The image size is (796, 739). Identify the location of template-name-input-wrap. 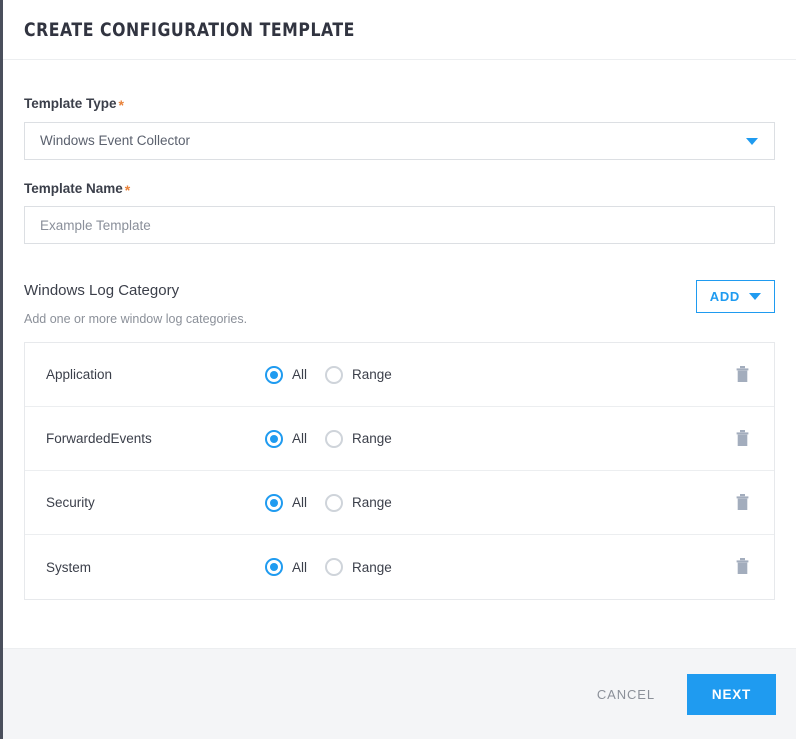
(399, 225).